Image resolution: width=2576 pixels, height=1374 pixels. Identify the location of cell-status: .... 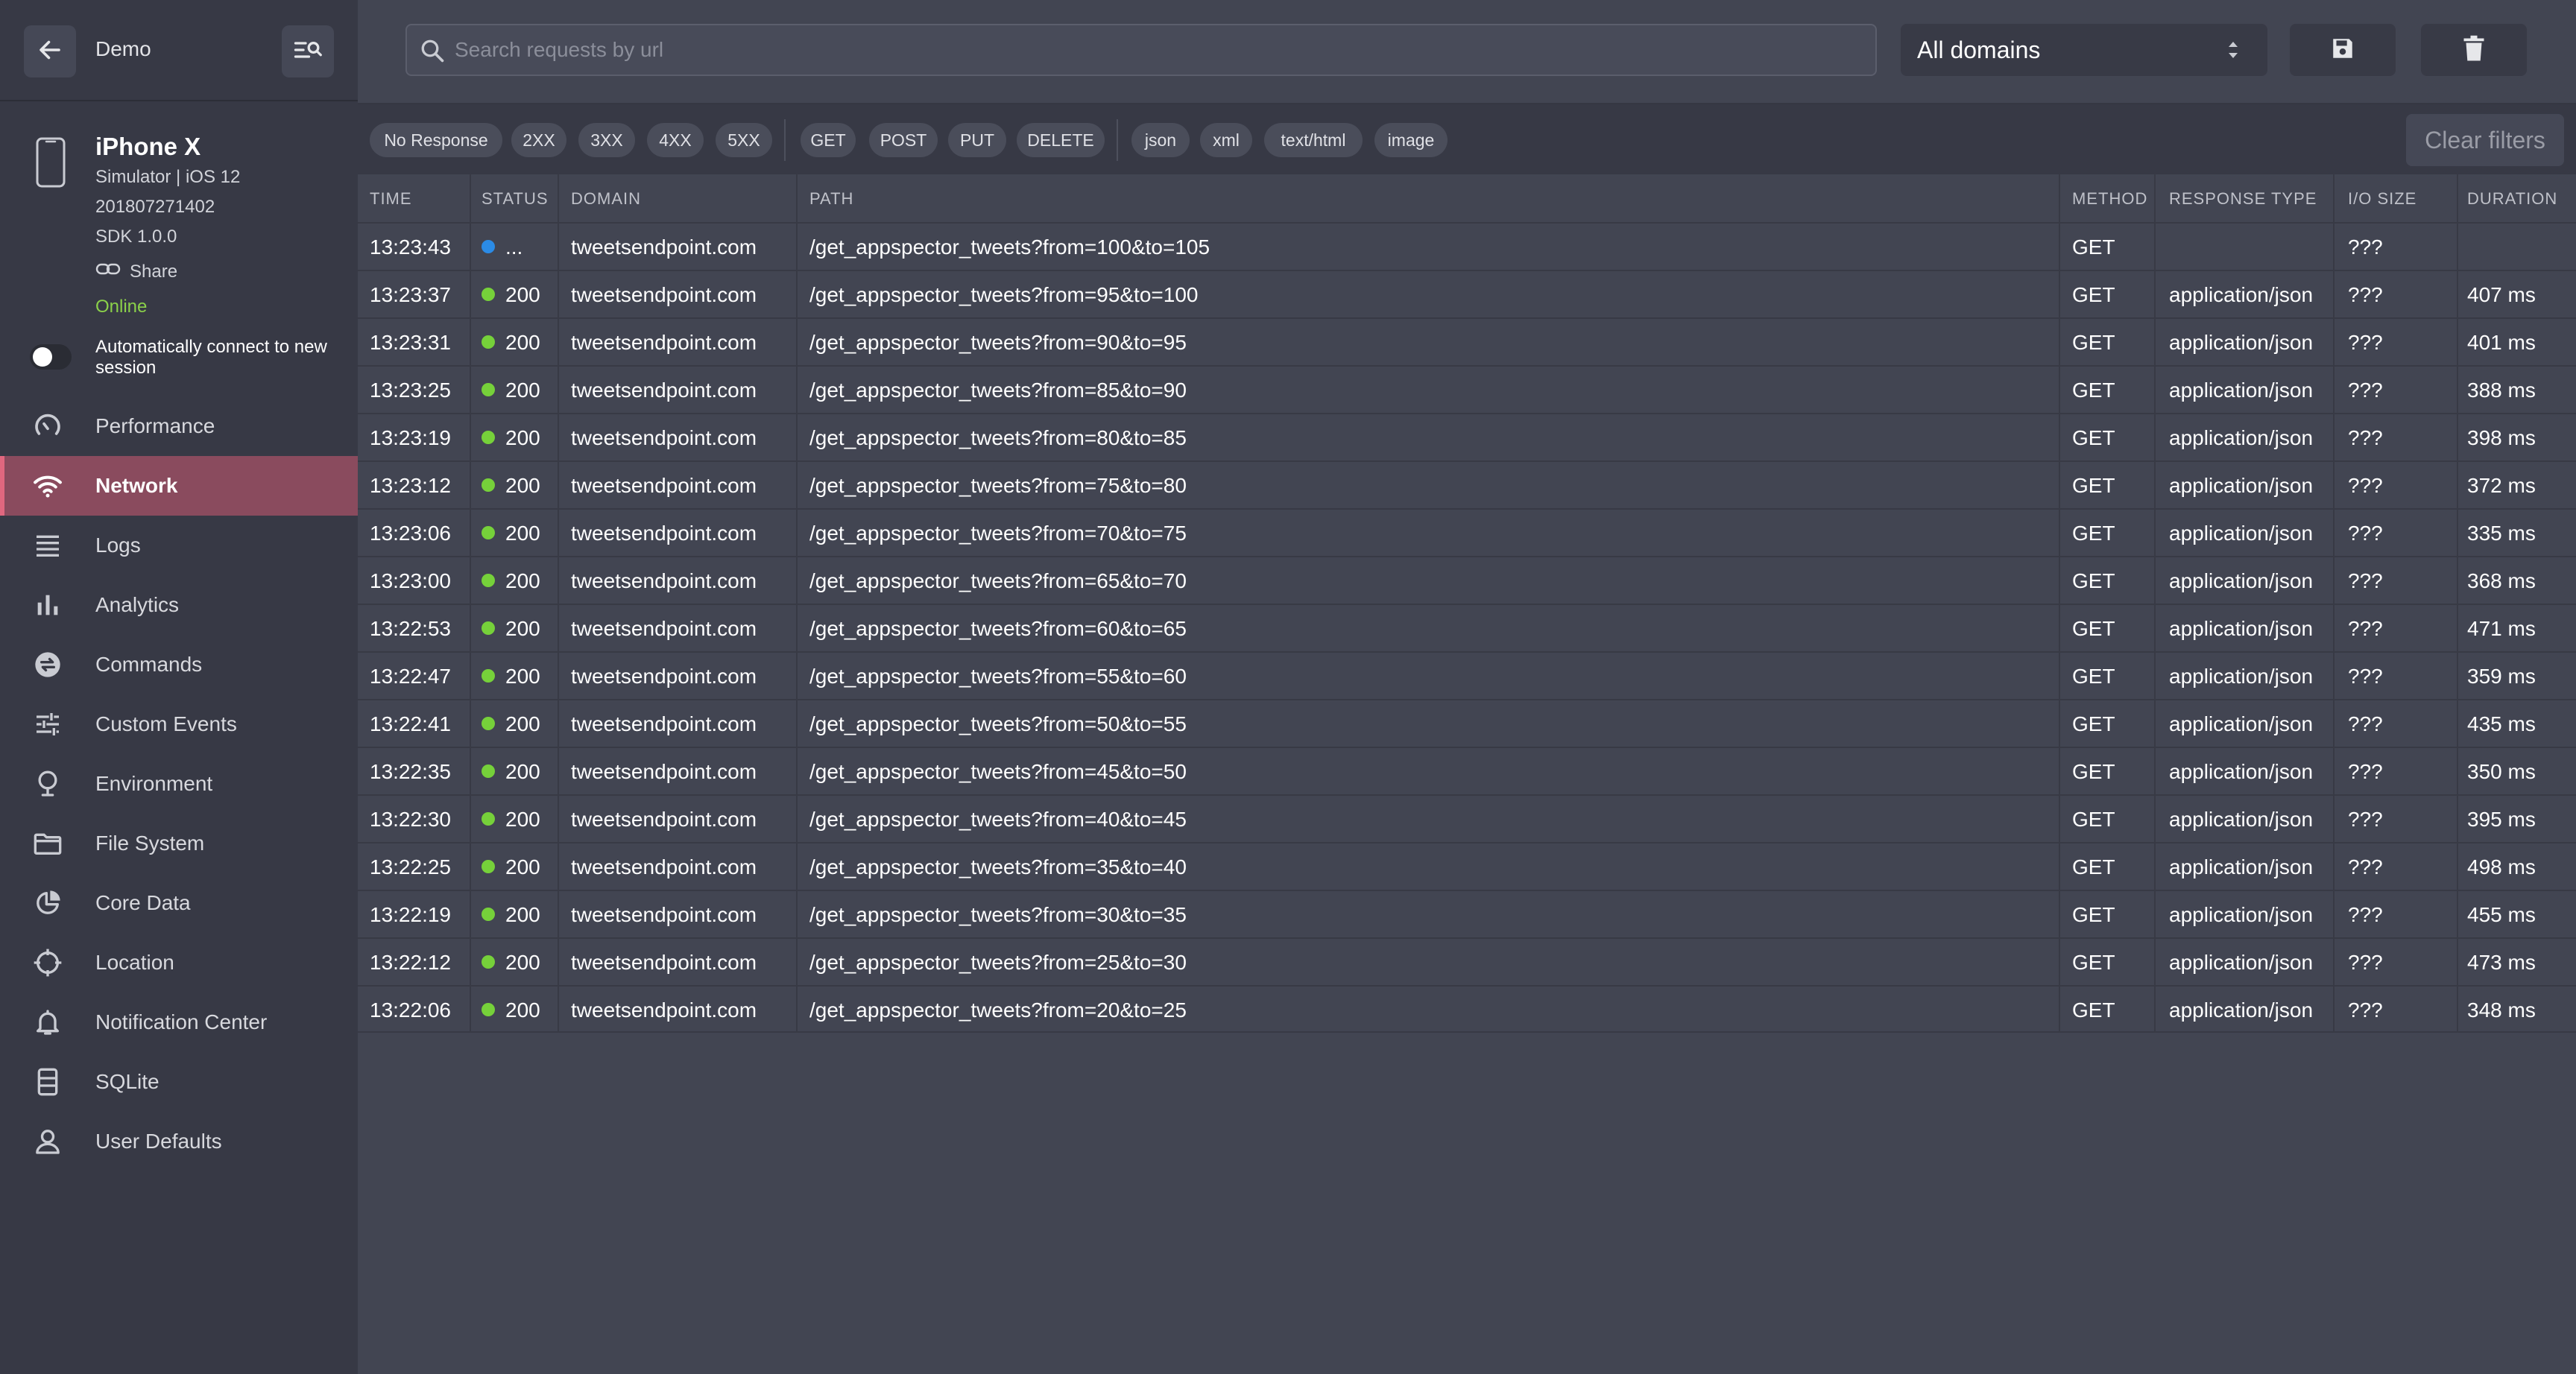
(503, 247).